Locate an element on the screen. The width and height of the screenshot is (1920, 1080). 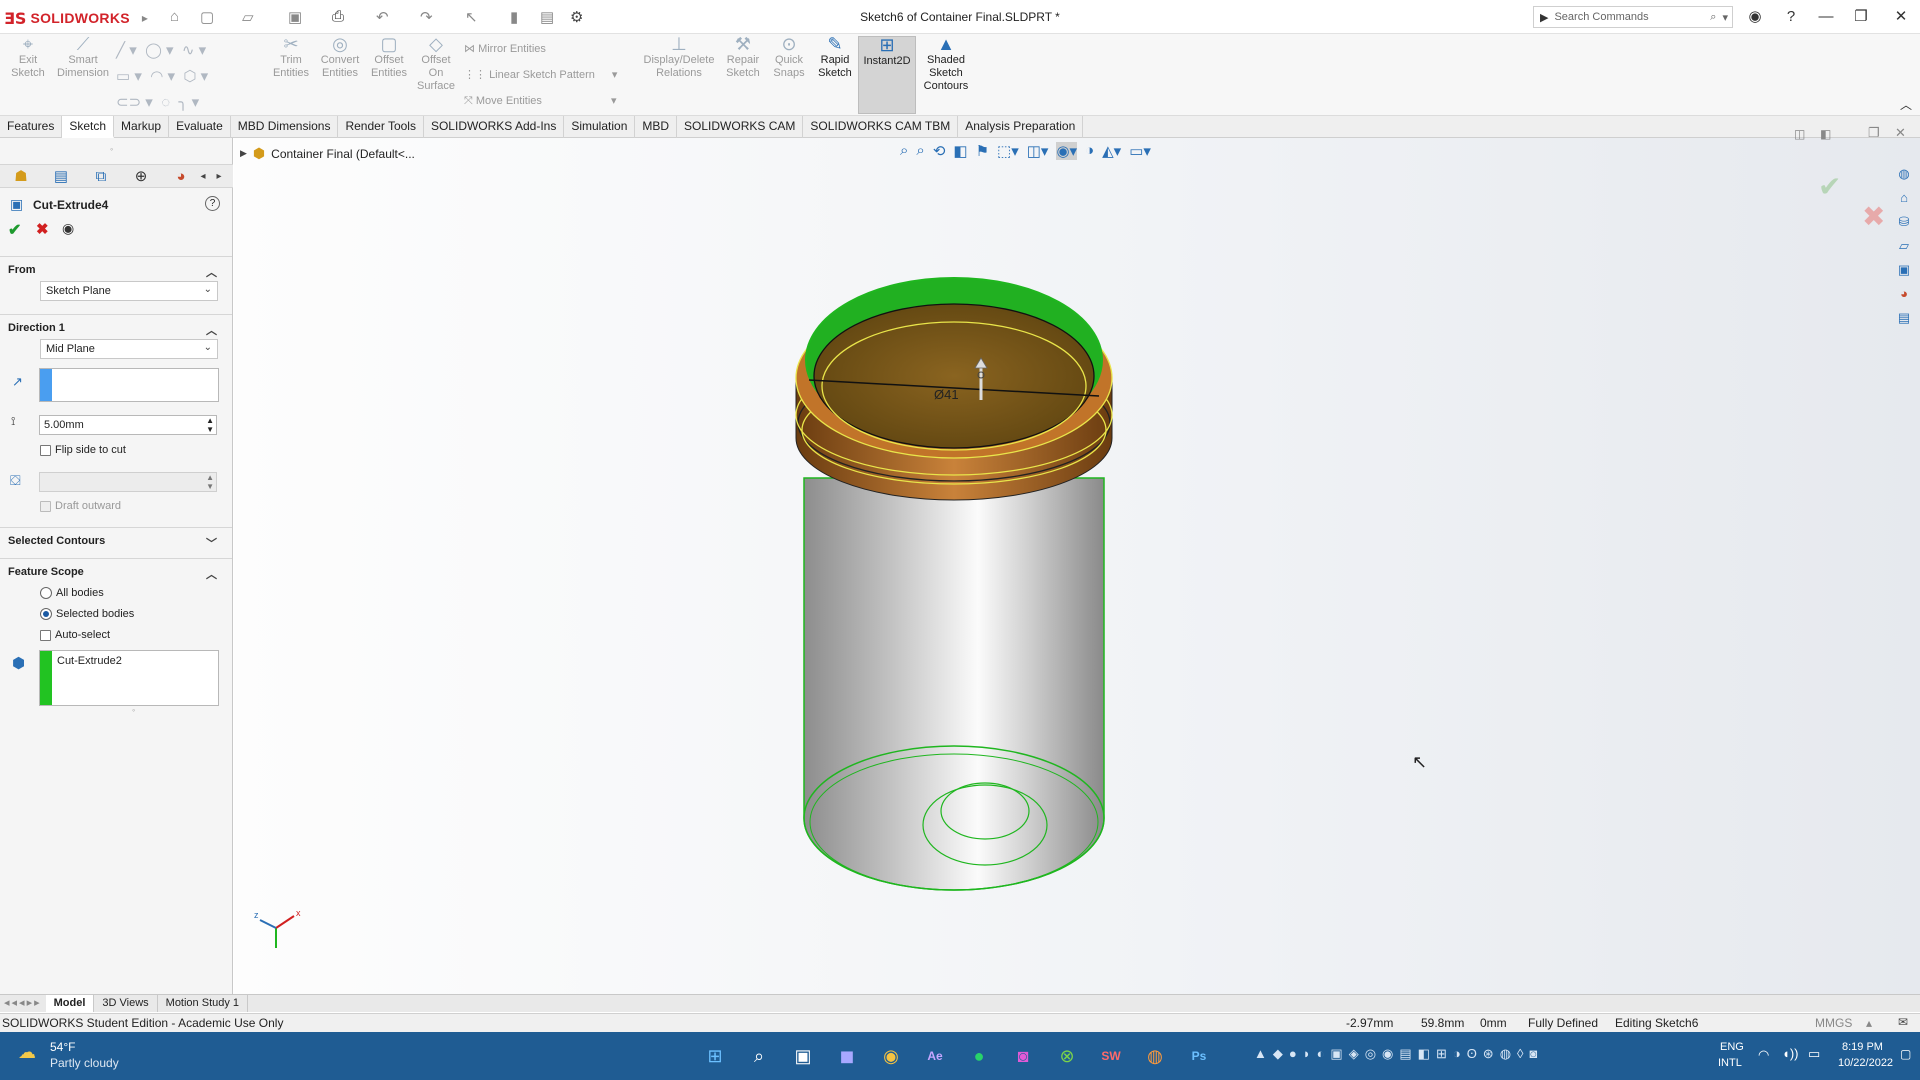
task-view-icon: ▣ is located at coordinates (803, 1056).